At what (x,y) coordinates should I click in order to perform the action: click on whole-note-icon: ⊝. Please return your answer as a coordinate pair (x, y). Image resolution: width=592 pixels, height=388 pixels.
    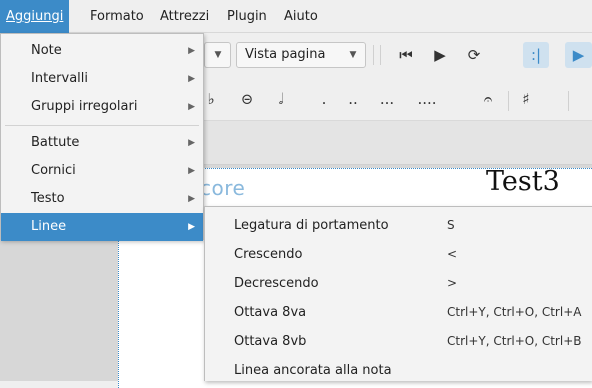
    Looking at the image, I should click on (247, 99).